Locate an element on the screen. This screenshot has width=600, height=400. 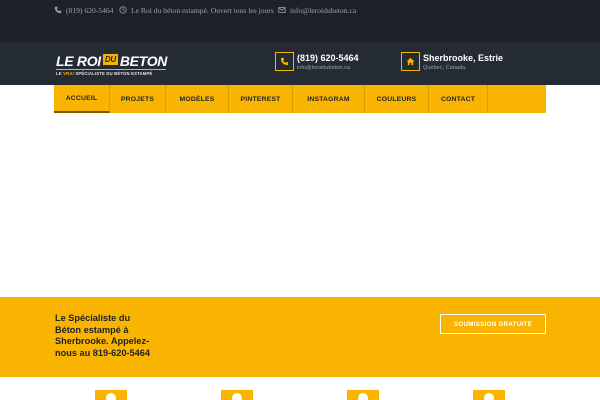
header-phone-icon-box is located at coordinates (284, 61).